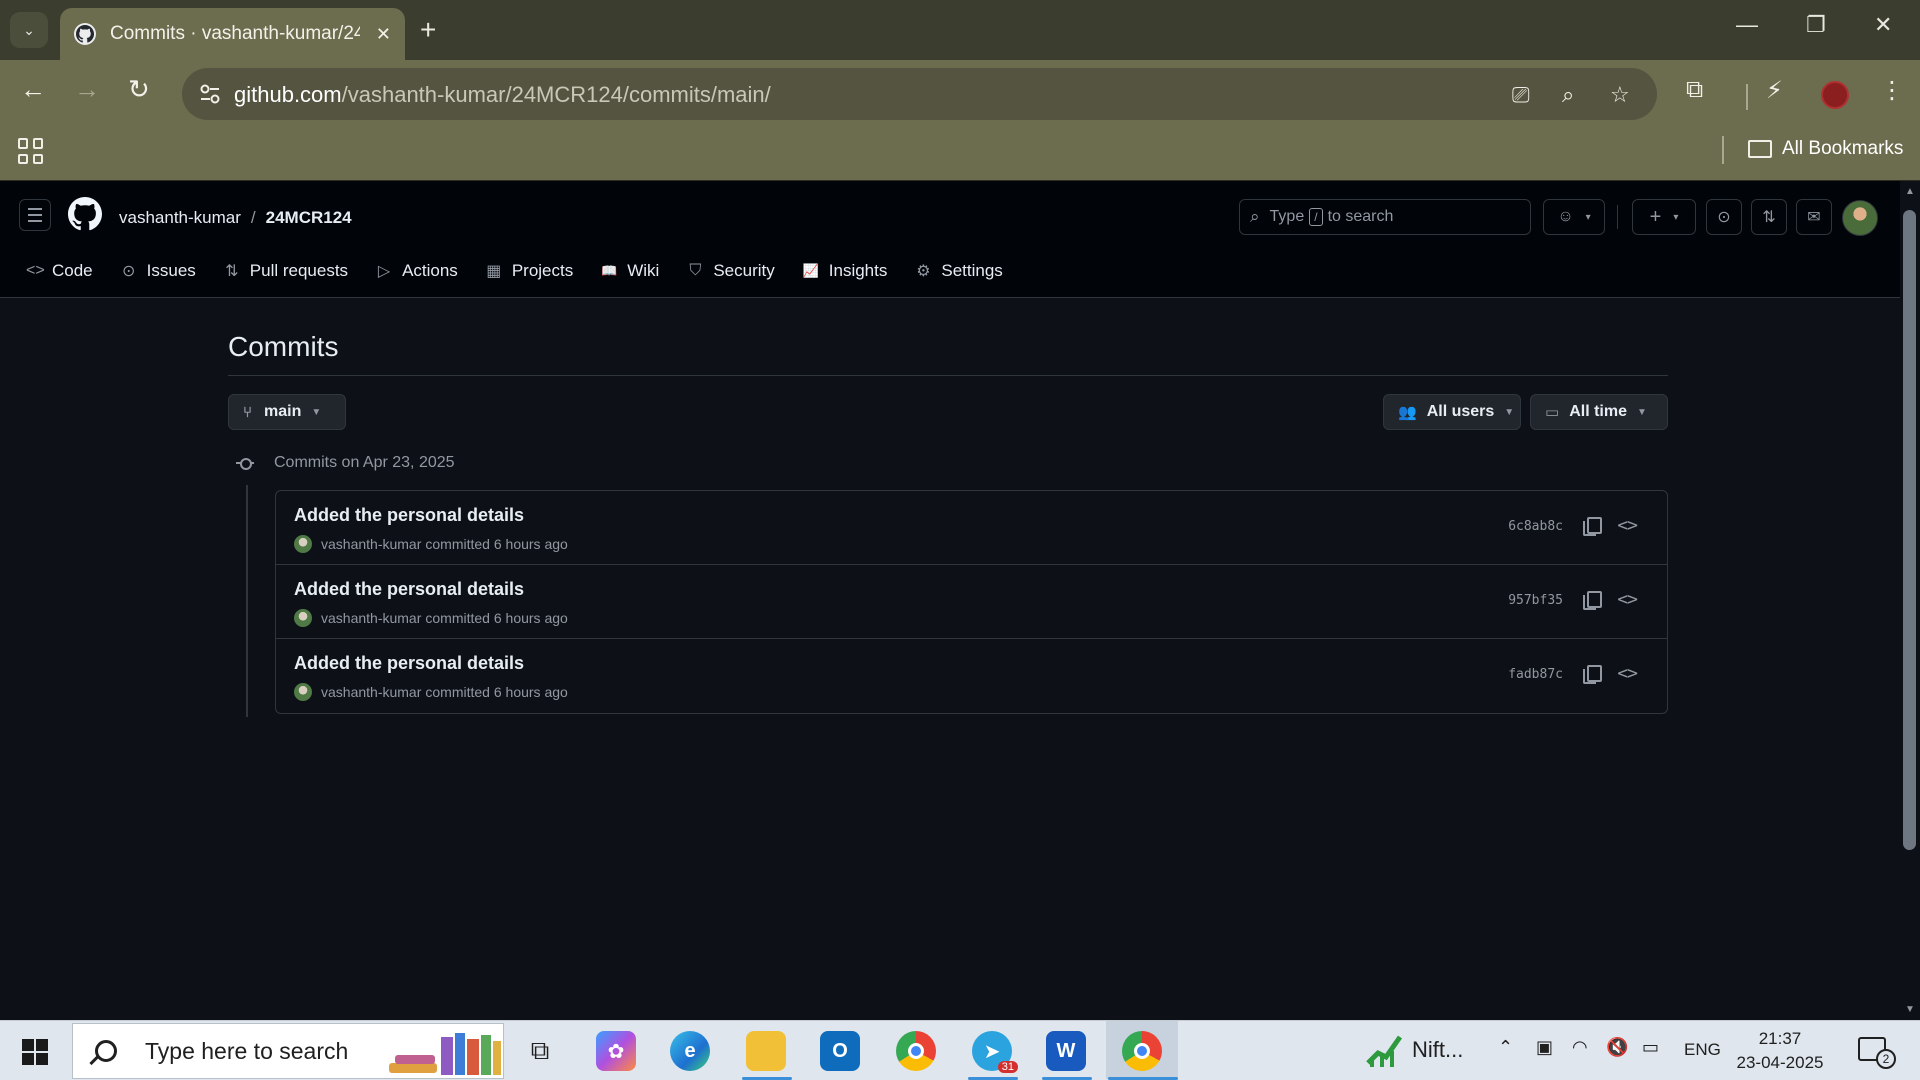 The height and width of the screenshot is (1080, 1920). What do you see at coordinates (180, 217) in the screenshot?
I see `breadcrumb-owner: vashanth-kumar` at bounding box center [180, 217].